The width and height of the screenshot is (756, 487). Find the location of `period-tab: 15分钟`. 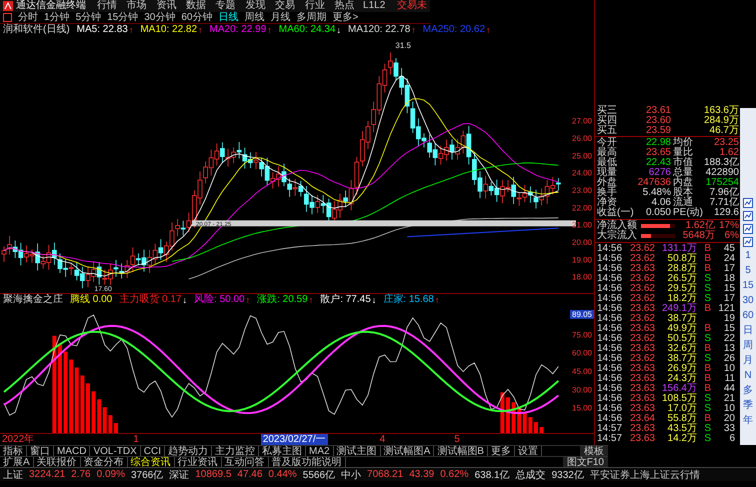

period-tab: 15分钟 is located at coordinates (122, 18).